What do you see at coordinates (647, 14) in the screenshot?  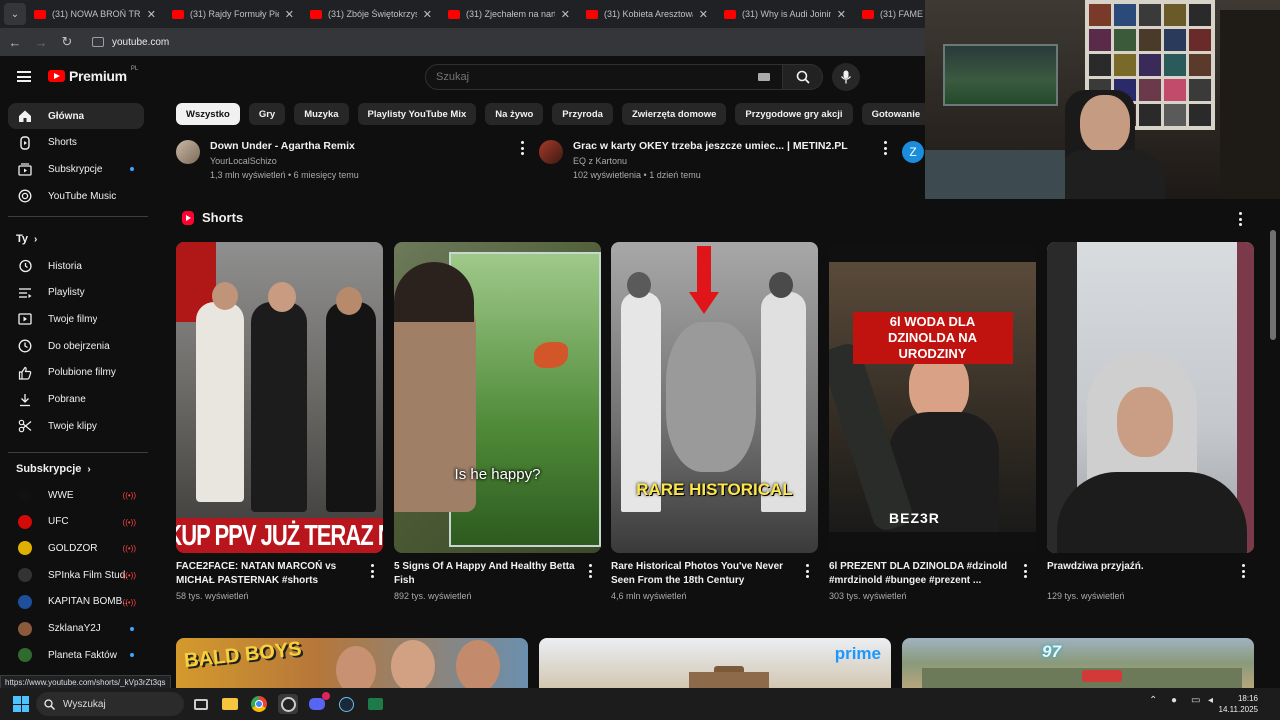 I see `browser-tab: (31) Kobieta Aresztowana ✕` at bounding box center [647, 14].